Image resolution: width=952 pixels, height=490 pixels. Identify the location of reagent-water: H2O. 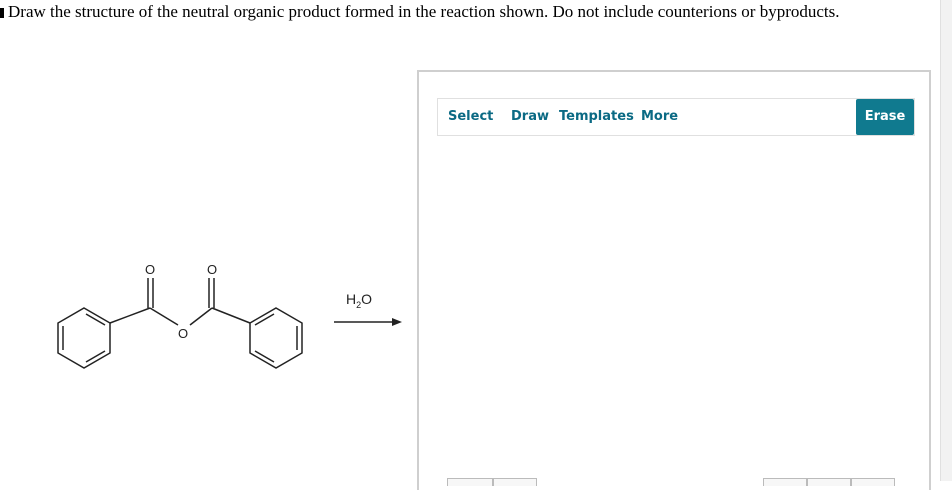
(359, 300).